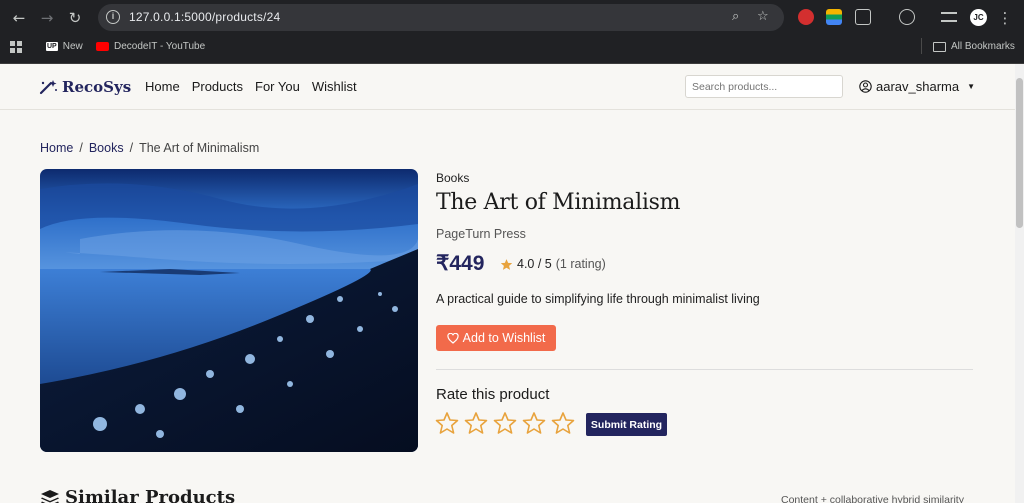 Image resolution: width=1024 pixels, height=503 pixels. I want to click on forward-icon: →, so click(47, 18).